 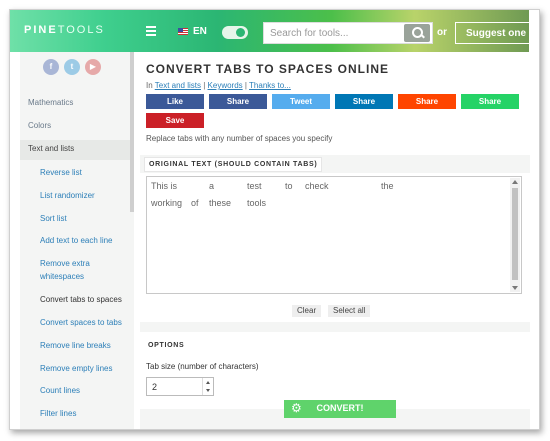 I want to click on crumb-keywords-link: Keywords, so click(x=225, y=85).